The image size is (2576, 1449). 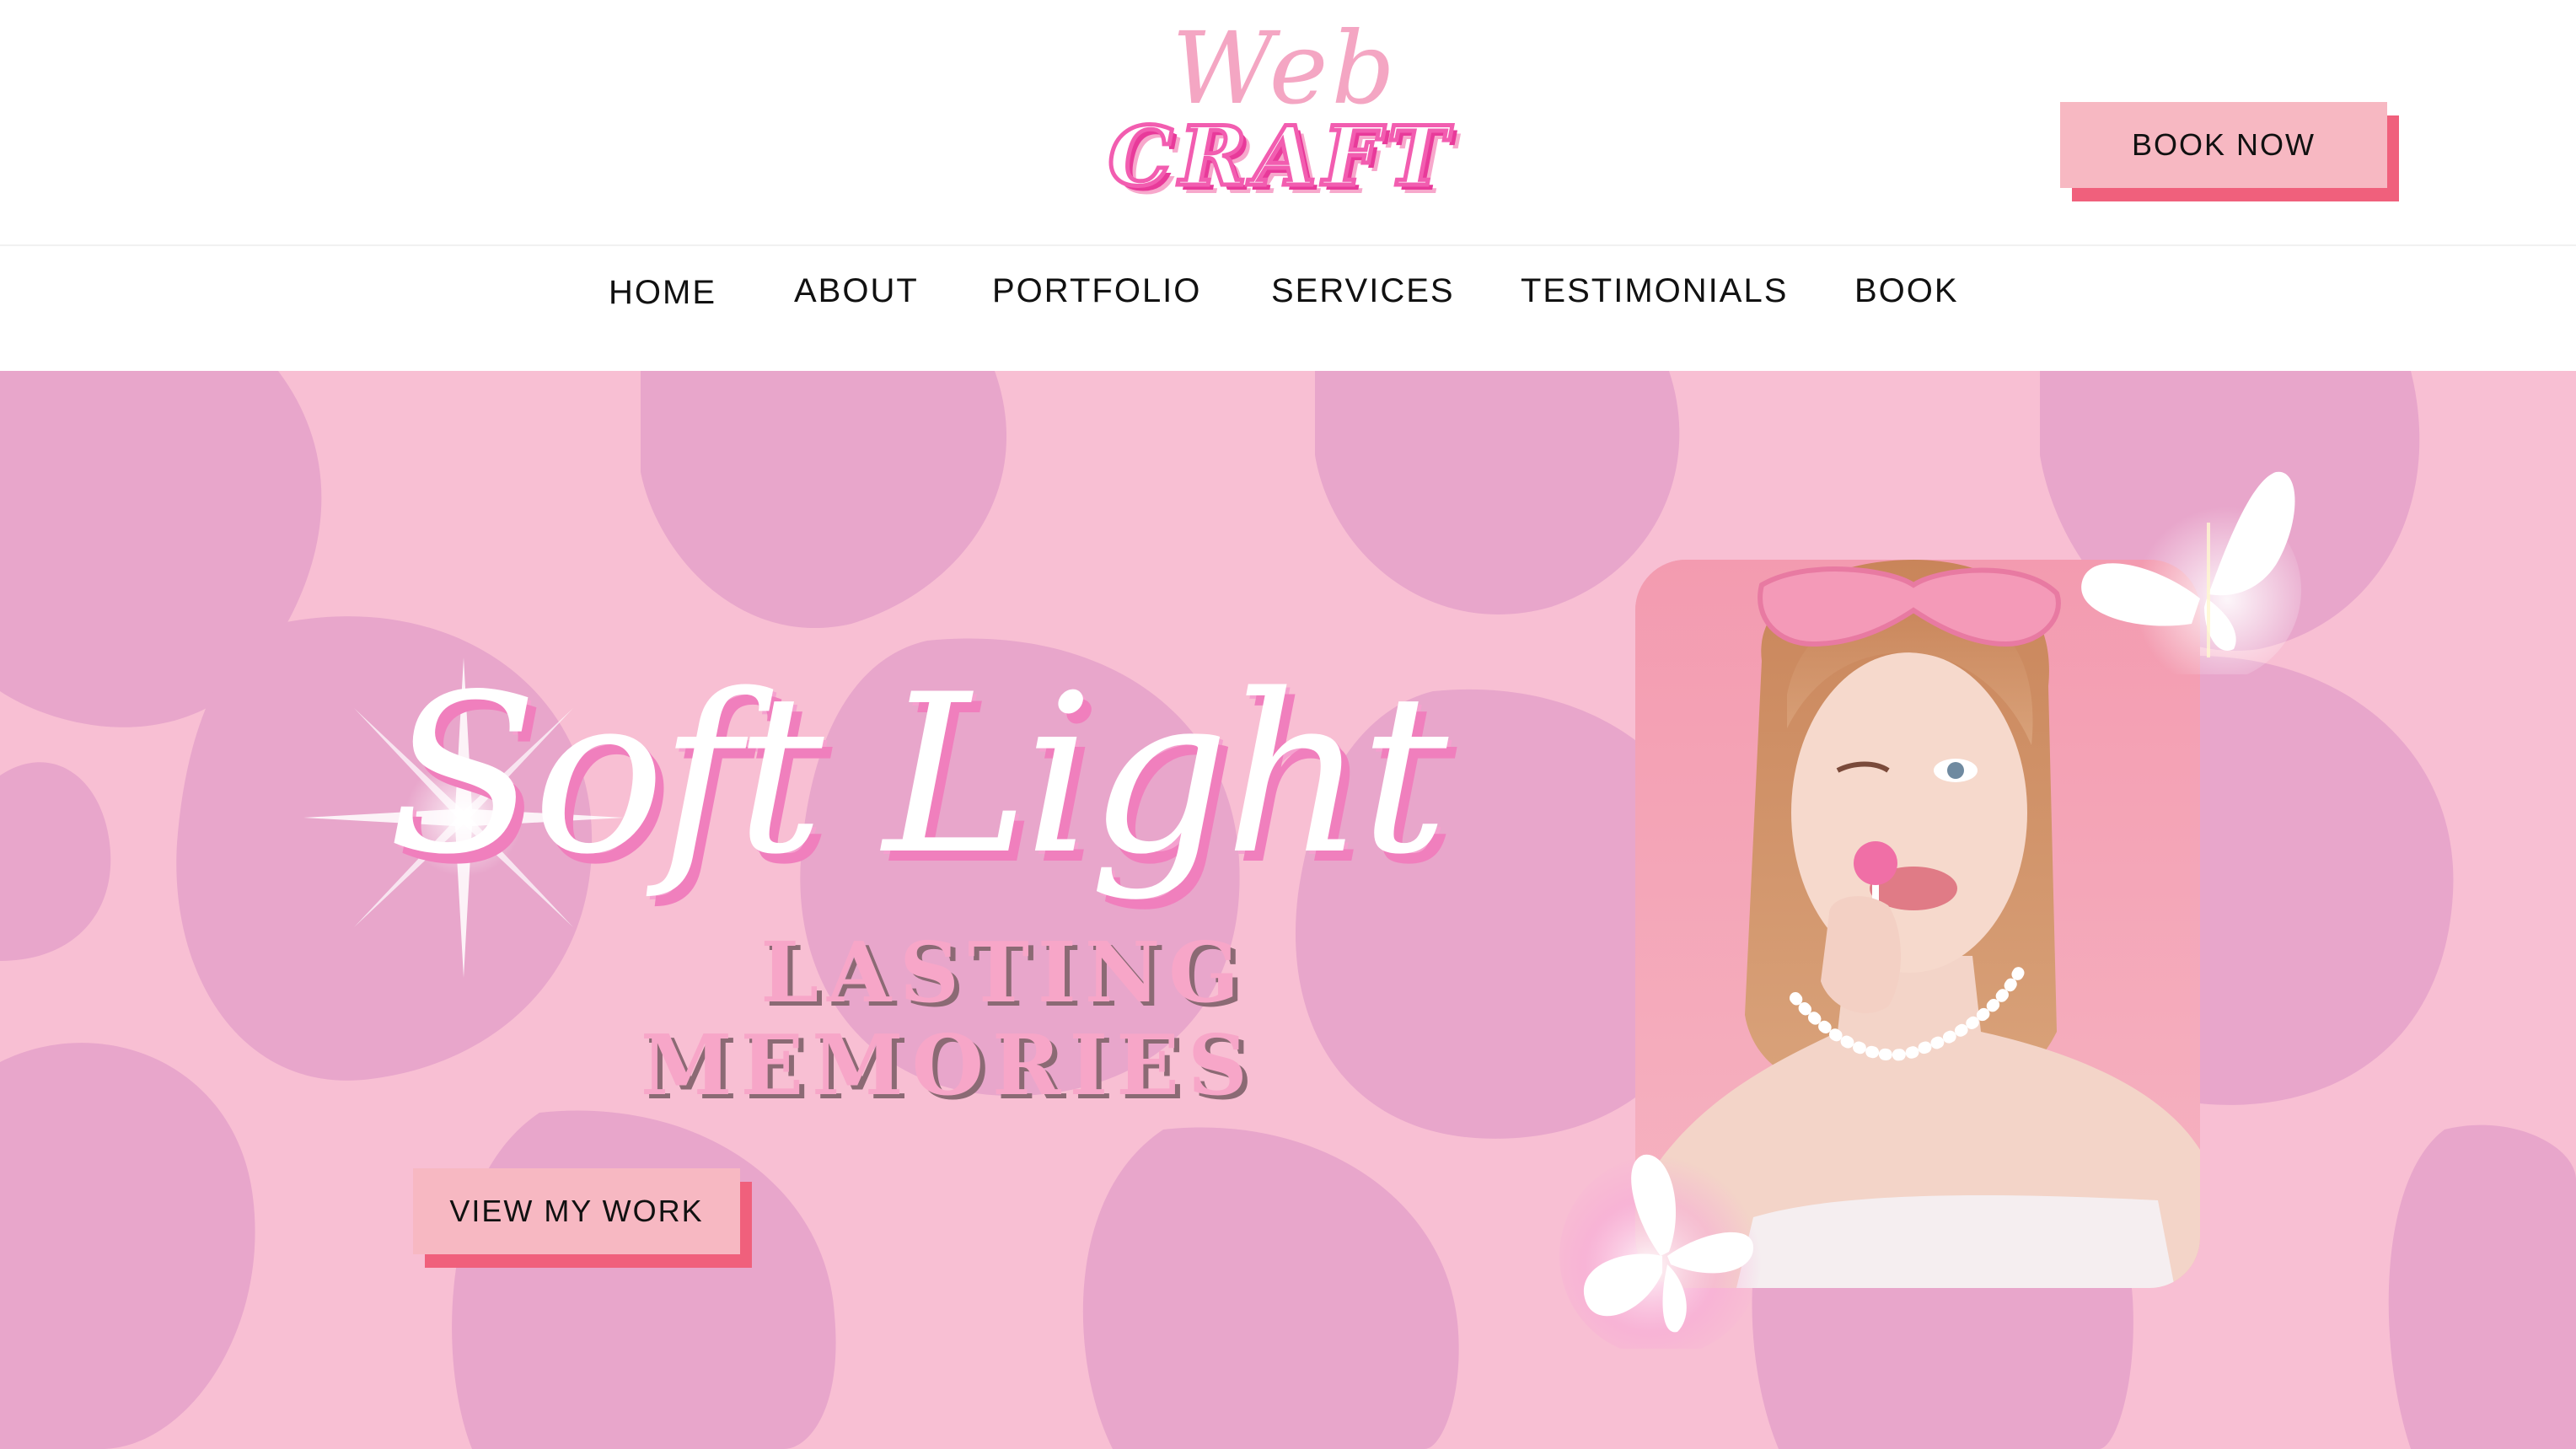 I want to click on hero-tagline: LASTING MEMORIES, so click(x=944, y=1036).